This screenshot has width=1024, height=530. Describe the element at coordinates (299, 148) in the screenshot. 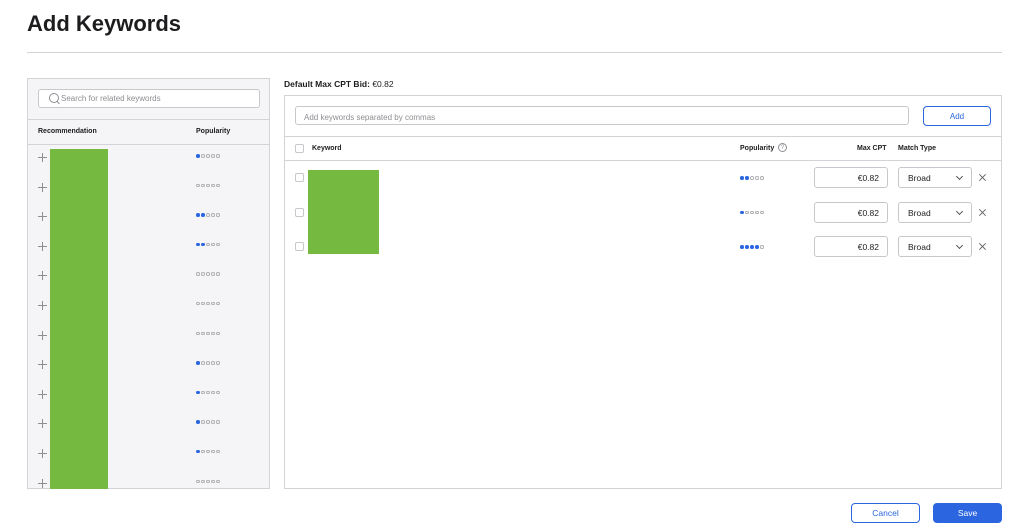

I see `select-all-checkbox` at that location.